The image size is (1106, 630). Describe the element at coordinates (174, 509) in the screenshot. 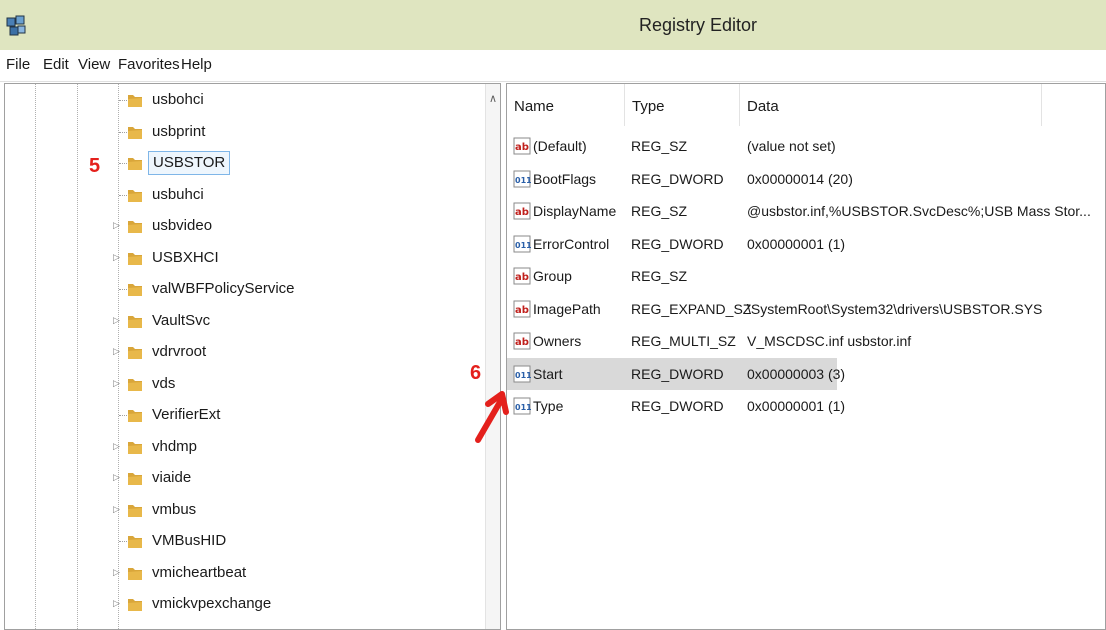

I see `tree-item-label: vmbus` at that location.